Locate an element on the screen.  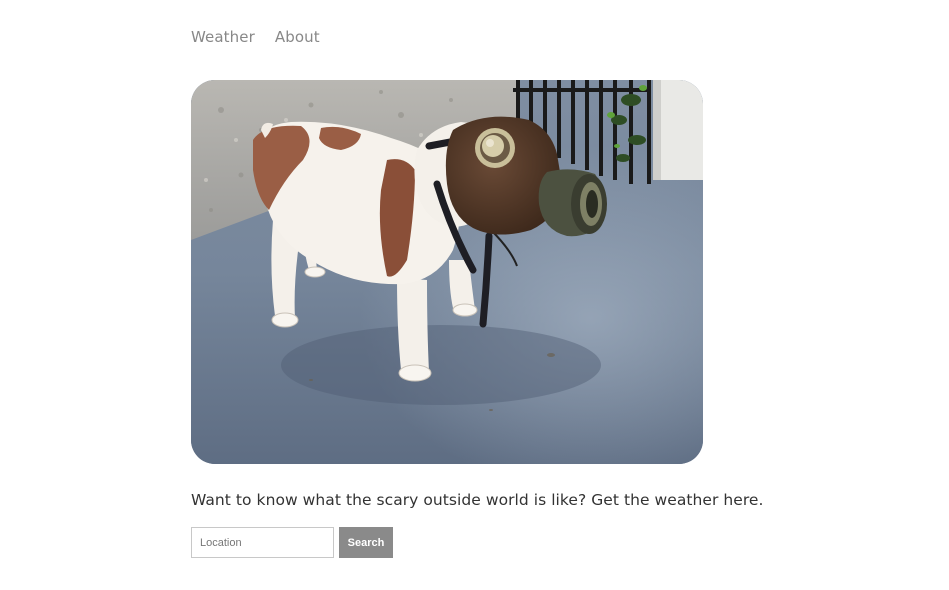
weather-search-form: Search is located at coordinates (292, 542).